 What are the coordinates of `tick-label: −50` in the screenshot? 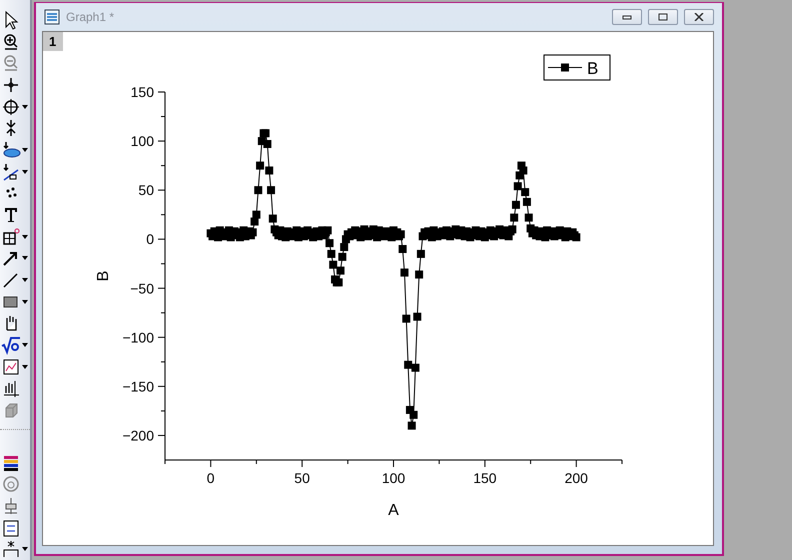 It's located at (142, 288).